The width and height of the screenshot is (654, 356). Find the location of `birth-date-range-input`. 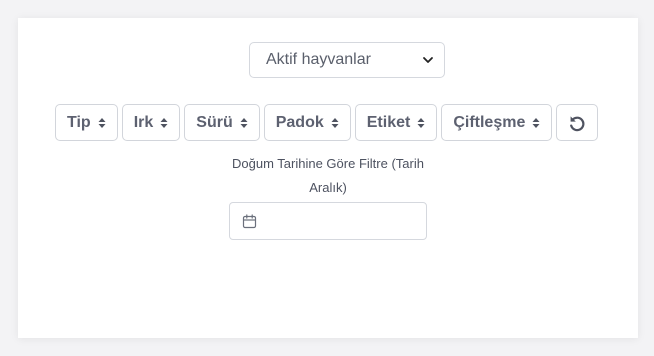

birth-date-range-input is located at coordinates (328, 221).